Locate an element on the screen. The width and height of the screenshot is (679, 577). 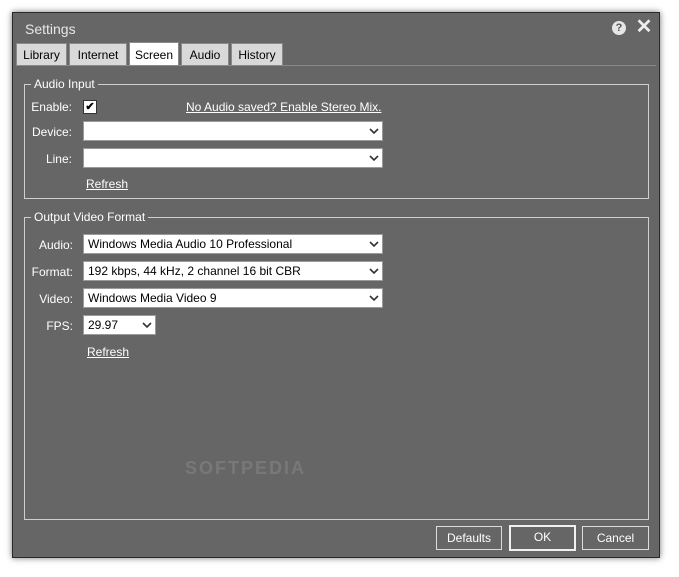
tab-divider is located at coordinates (336, 65).